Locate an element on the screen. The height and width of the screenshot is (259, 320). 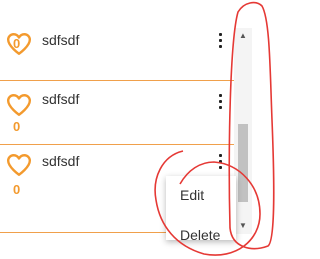
context-menu: Edit Delete is located at coordinates (201, 208).